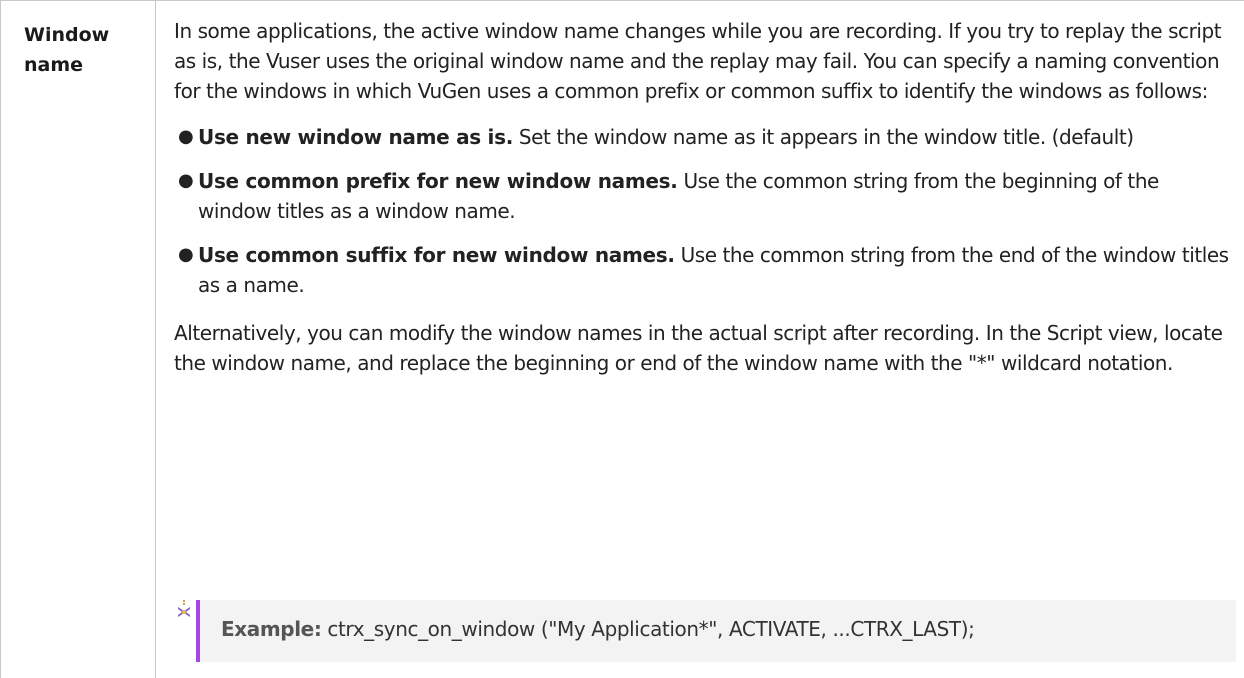 The image size is (1244, 678). Describe the element at coordinates (67, 50) in the screenshot. I see `row-label: Window name` at that location.